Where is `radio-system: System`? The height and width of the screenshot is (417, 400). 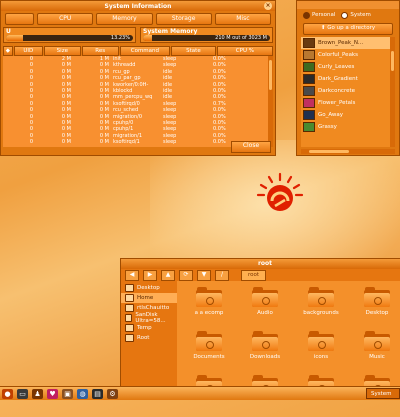 radio-system: System is located at coordinates (356, 15).